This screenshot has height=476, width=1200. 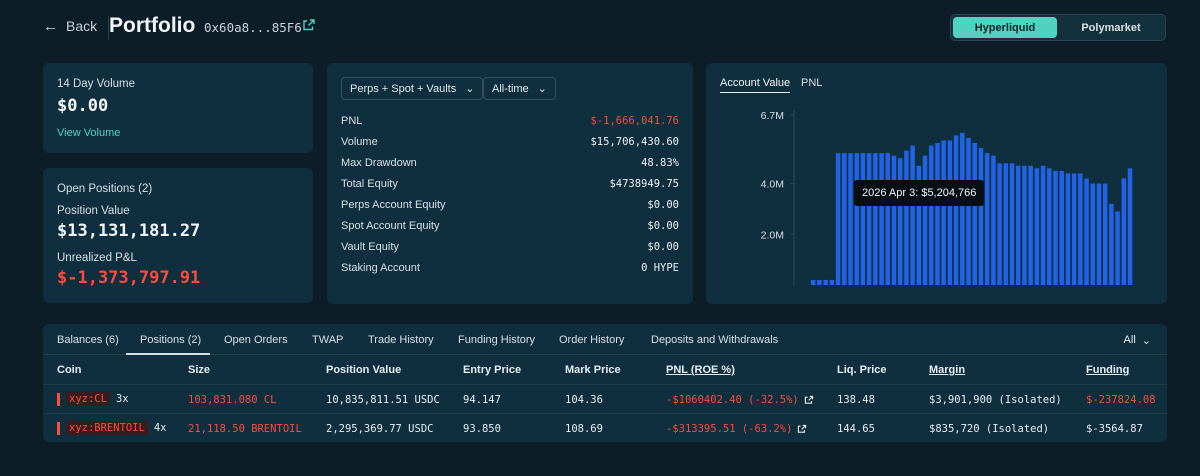 What do you see at coordinates (401, 340) in the screenshot?
I see `tab-trade-history: Trade History` at bounding box center [401, 340].